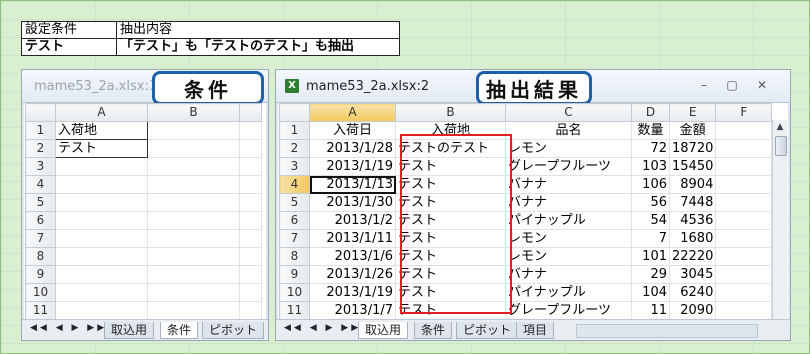 The image size is (810, 354). I want to click on cell: 金額, so click(692, 130).